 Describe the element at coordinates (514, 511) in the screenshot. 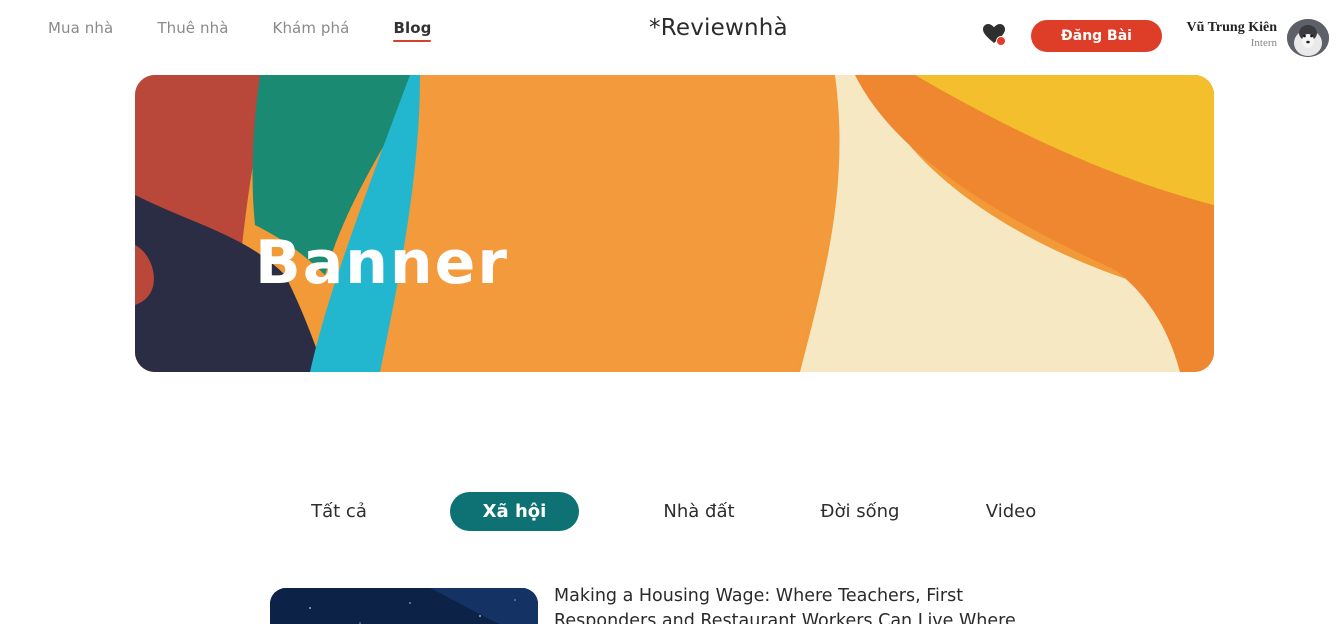

I see `tab-society: Xã hội` at that location.